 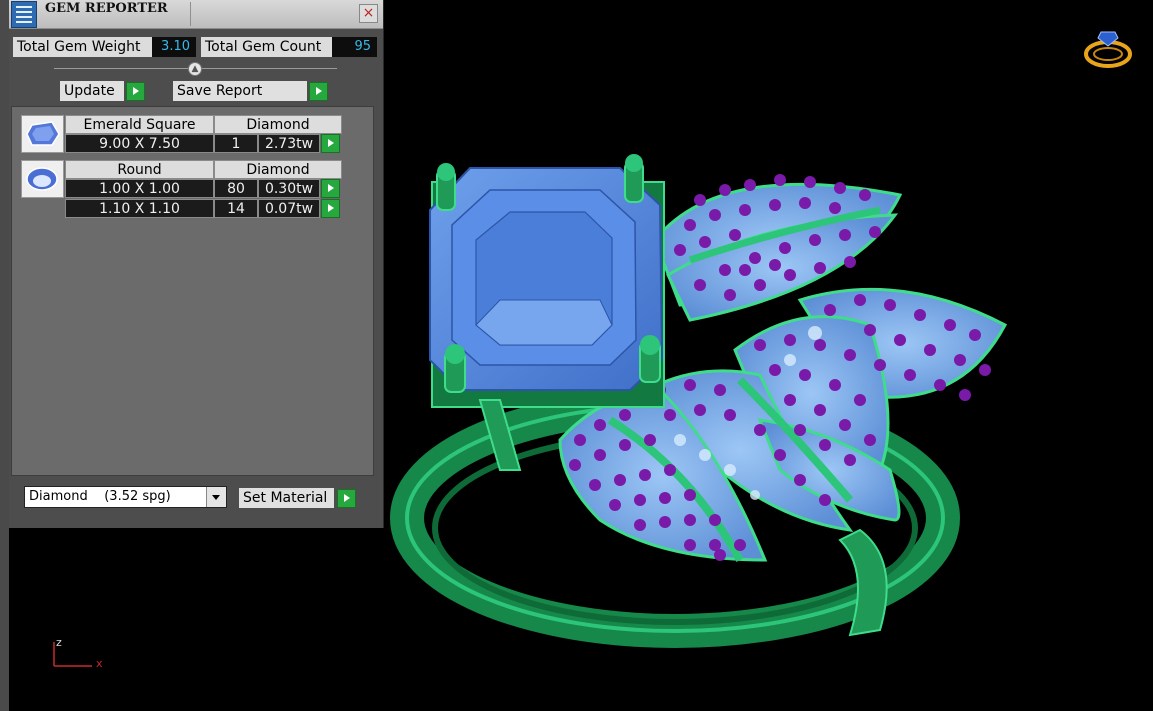 I want to click on axis-x-label: x, so click(x=99, y=663).